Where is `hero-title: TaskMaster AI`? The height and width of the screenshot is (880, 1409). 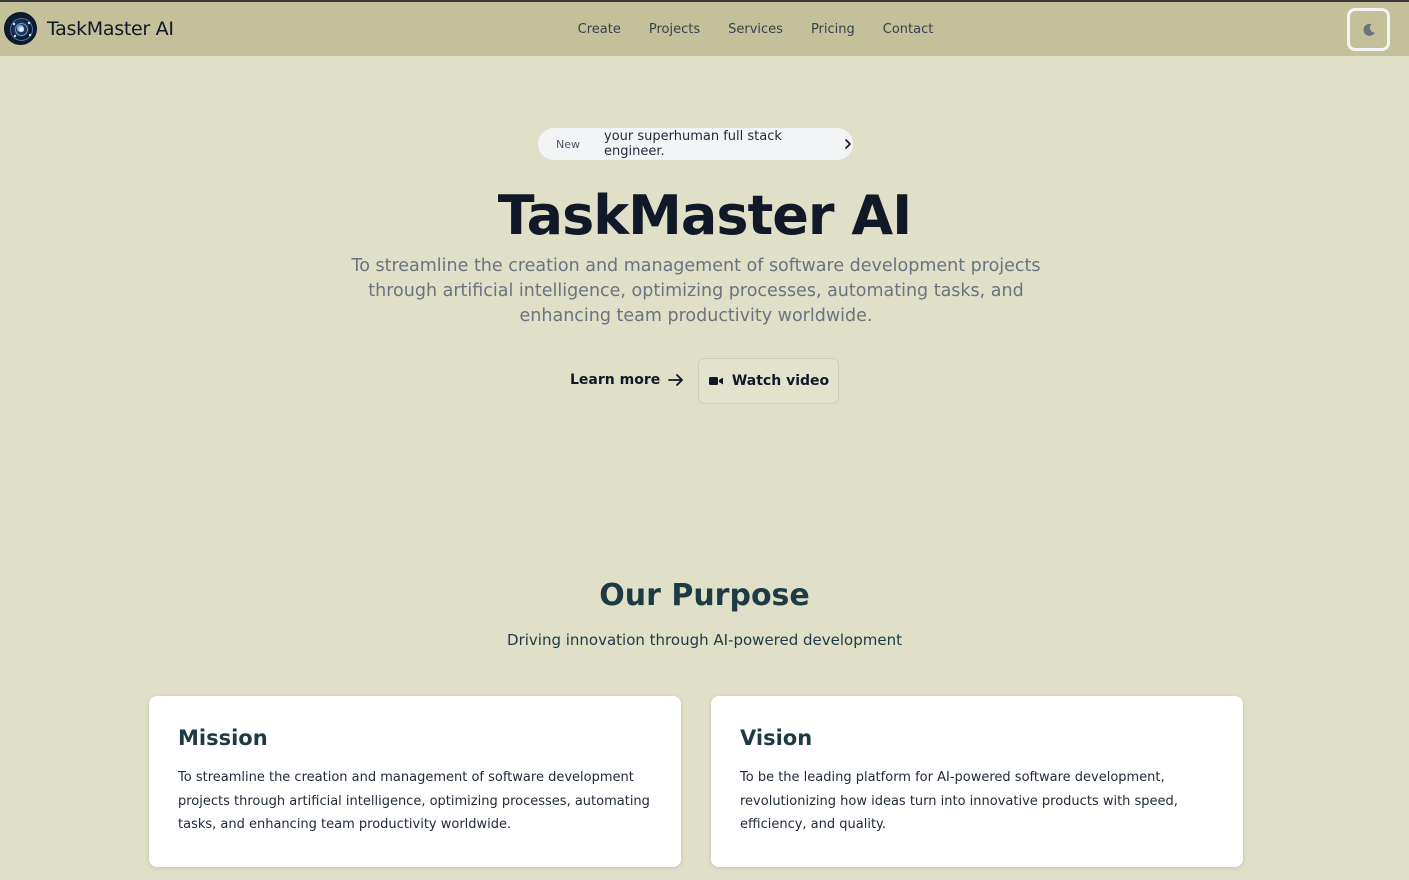
hero-title: TaskMaster AI is located at coordinates (704, 215).